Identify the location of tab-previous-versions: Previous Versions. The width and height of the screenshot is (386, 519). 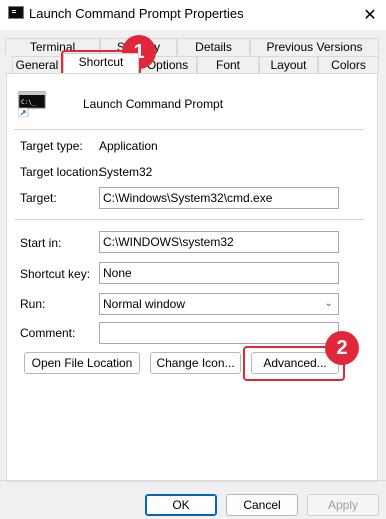
(314, 46).